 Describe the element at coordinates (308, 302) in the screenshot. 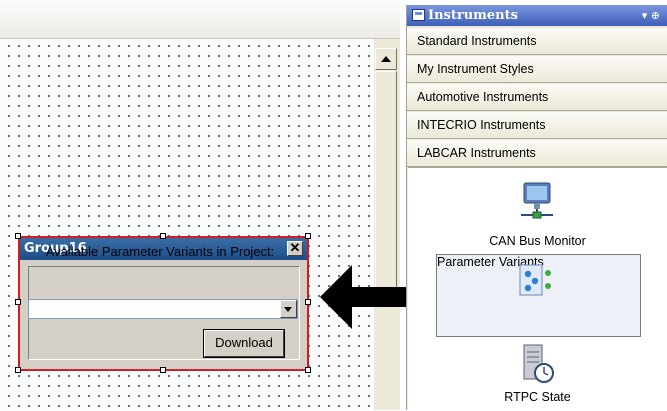

I see `resize-handle-right` at that location.